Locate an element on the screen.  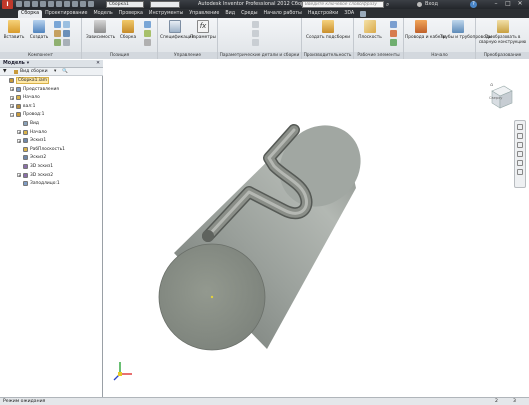
open-icon is located at coordinates (27, 4).